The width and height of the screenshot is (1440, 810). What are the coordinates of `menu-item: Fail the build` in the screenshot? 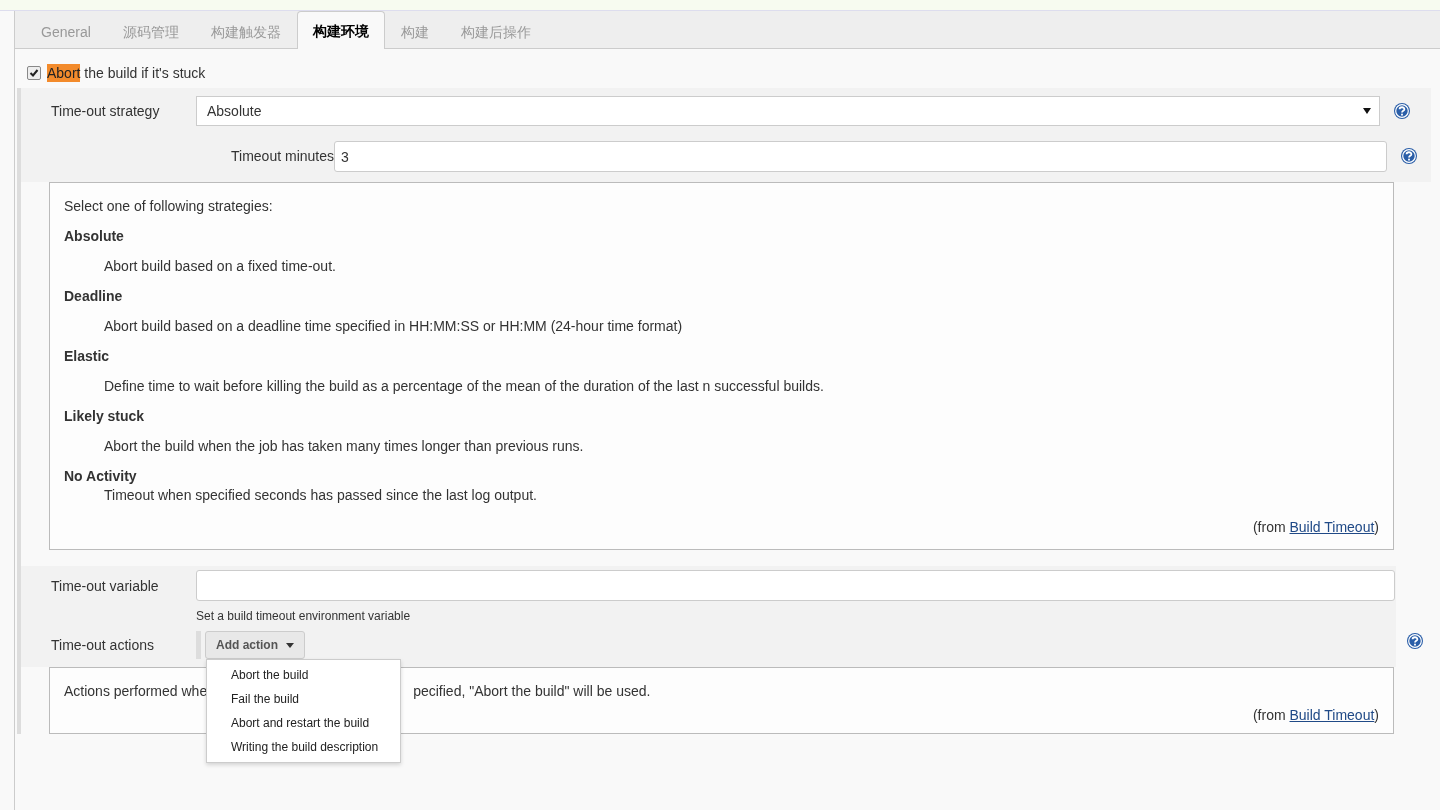 It's located at (303, 699).